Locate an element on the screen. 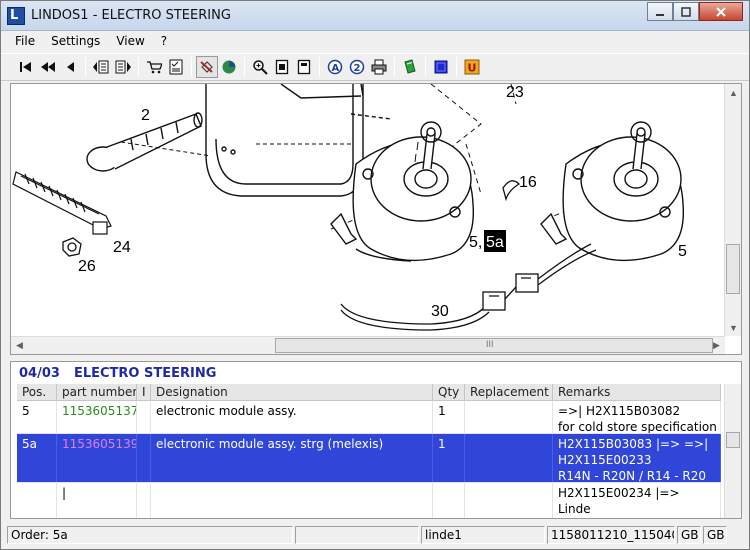  menu-bar: File Settings View ? is located at coordinates (375, 41).